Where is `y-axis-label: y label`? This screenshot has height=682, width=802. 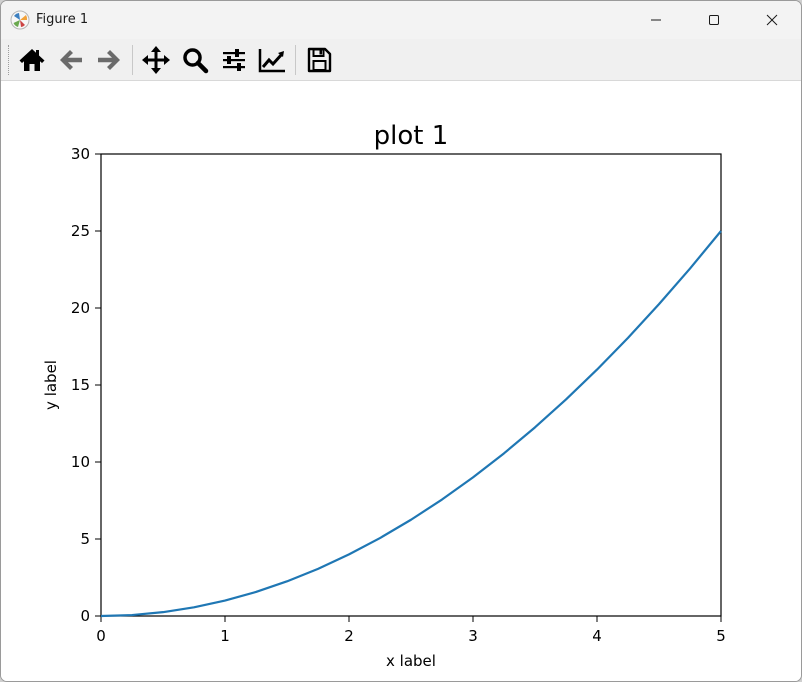 y-axis-label: y label is located at coordinates (51, 385).